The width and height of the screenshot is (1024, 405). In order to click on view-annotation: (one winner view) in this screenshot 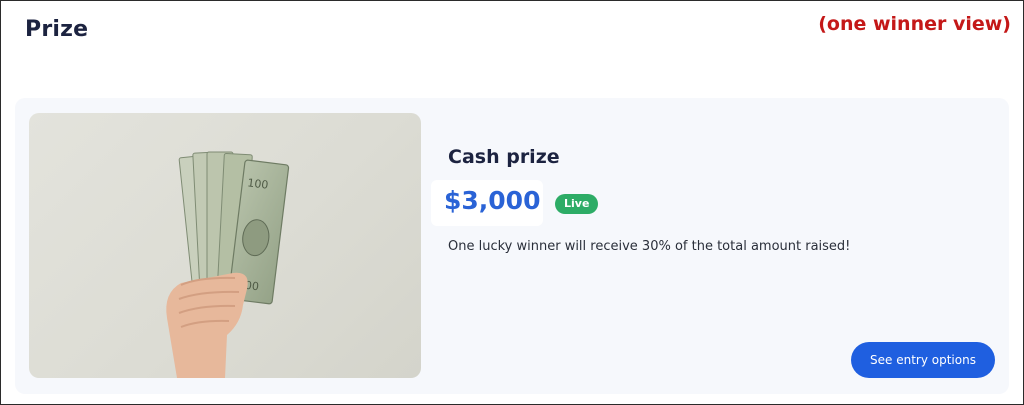, I will do `click(914, 24)`.